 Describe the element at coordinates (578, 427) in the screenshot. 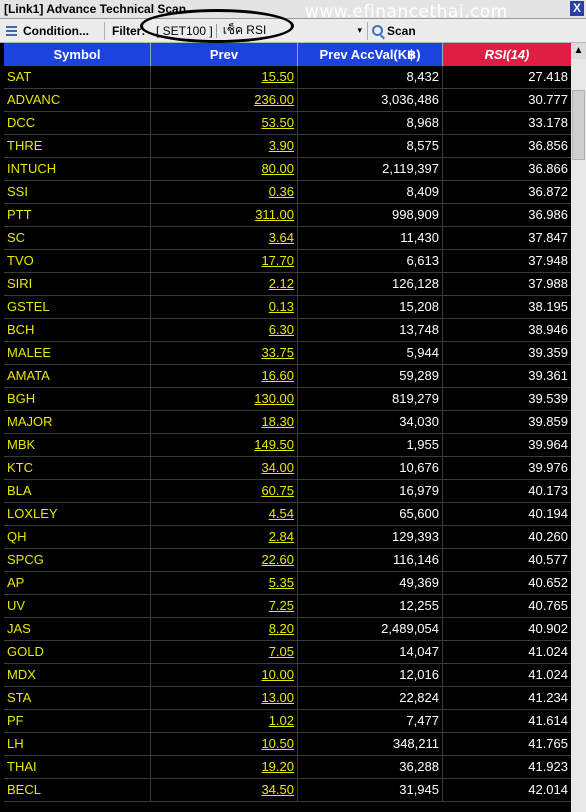

I see `scrollbar: ▲` at that location.